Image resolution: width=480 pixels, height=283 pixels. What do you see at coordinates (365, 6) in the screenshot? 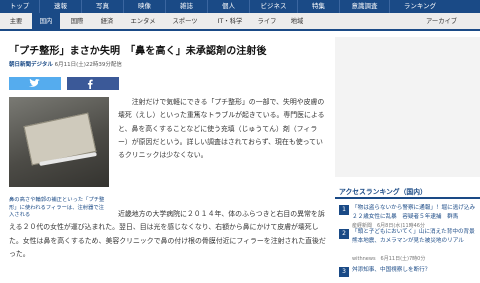
I see `topnav-item-survey: 意識調査` at bounding box center [365, 6].